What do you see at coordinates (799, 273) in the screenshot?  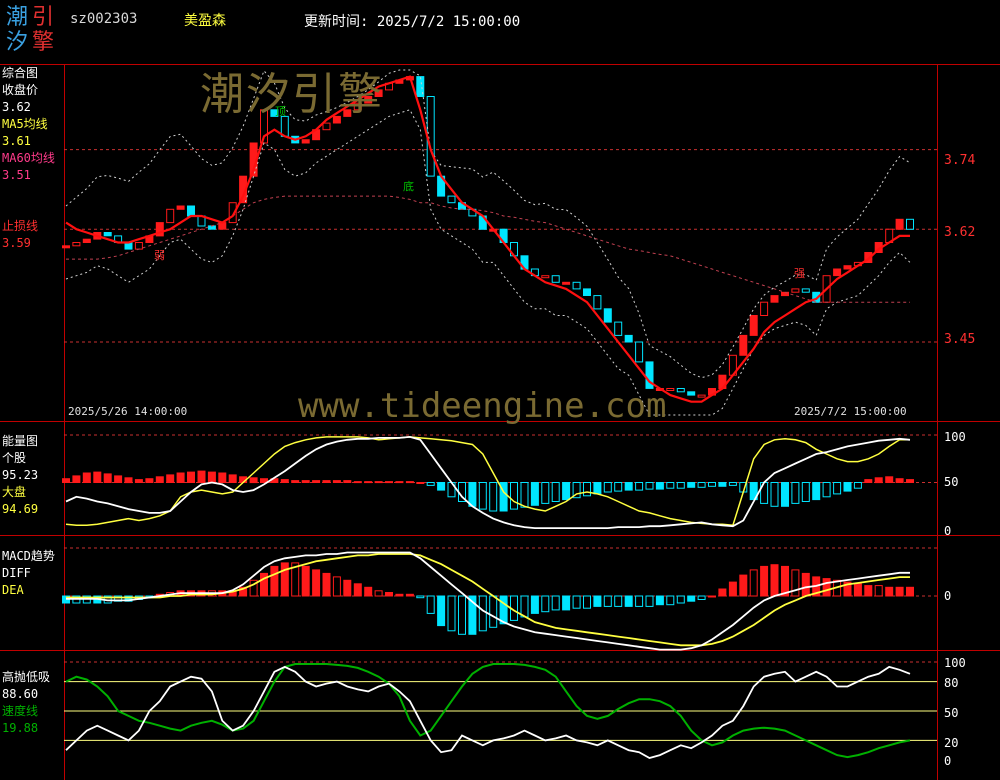 I see `marker-strong: 强` at bounding box center [799, 273].